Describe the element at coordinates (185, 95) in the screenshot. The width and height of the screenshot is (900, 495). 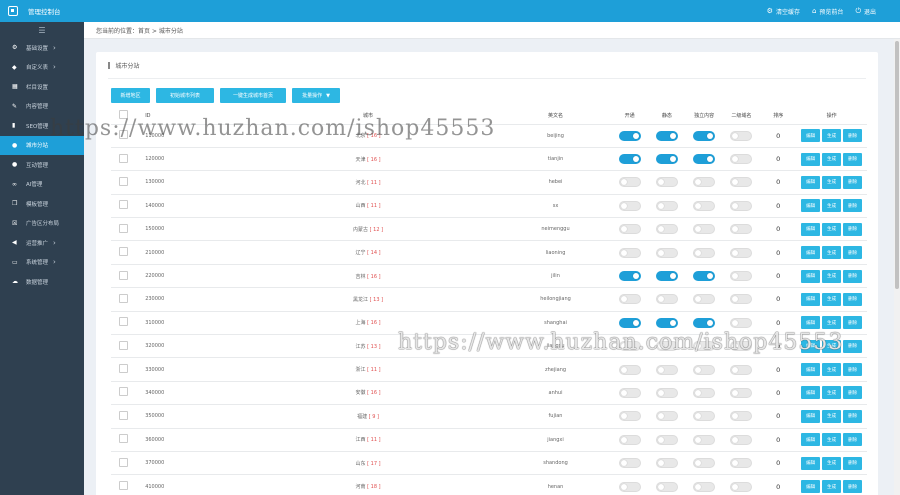
I see `init-city-list-button: 初始城市列表` at that location.